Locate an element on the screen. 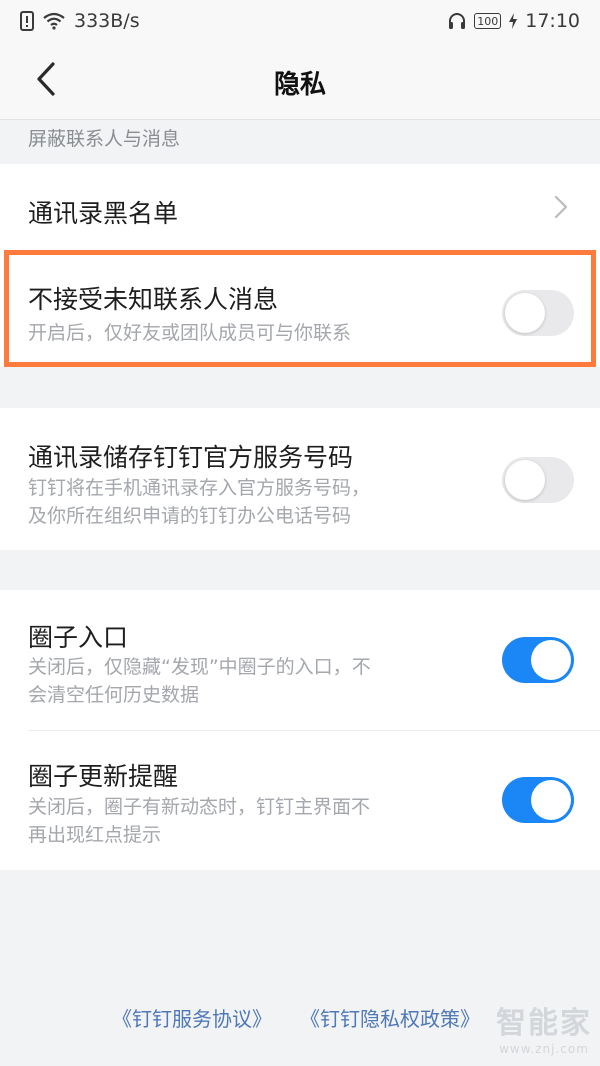  service-agreement-link: 《钉钉服务协议》 is located at coordinates (192, 1017).